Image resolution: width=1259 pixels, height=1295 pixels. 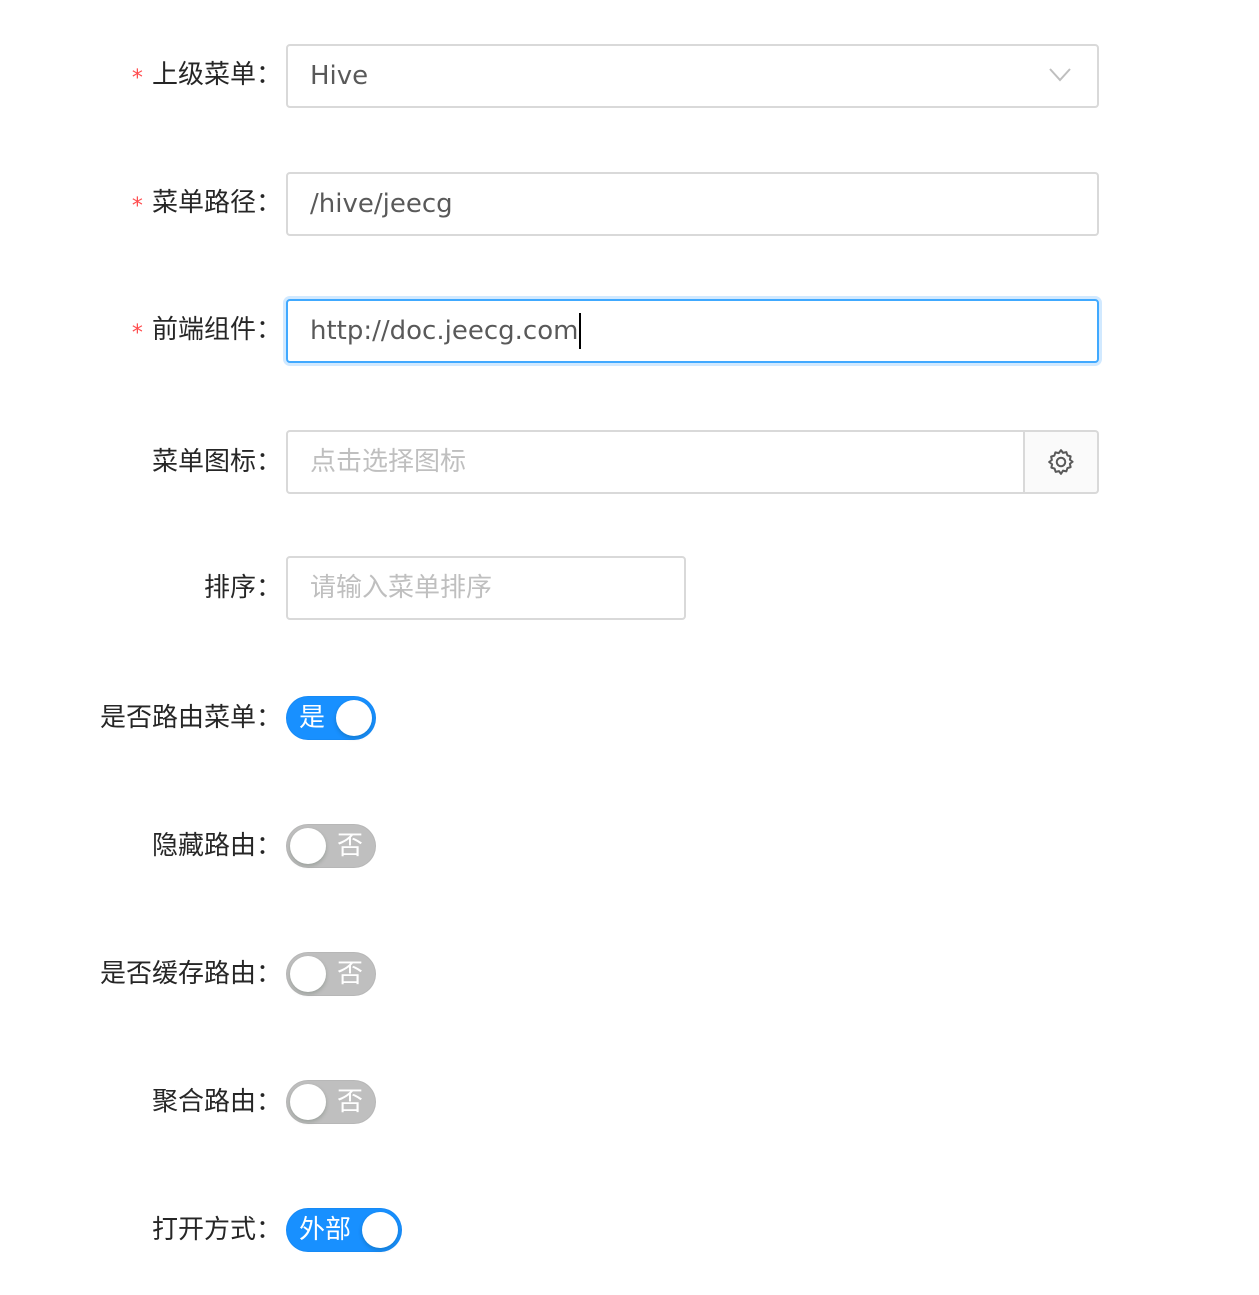 What do you see at coordinates (203, 462) in the screenshot?
I see `menu-icon-label: 菜单图标` at bounding box center [203, 462].